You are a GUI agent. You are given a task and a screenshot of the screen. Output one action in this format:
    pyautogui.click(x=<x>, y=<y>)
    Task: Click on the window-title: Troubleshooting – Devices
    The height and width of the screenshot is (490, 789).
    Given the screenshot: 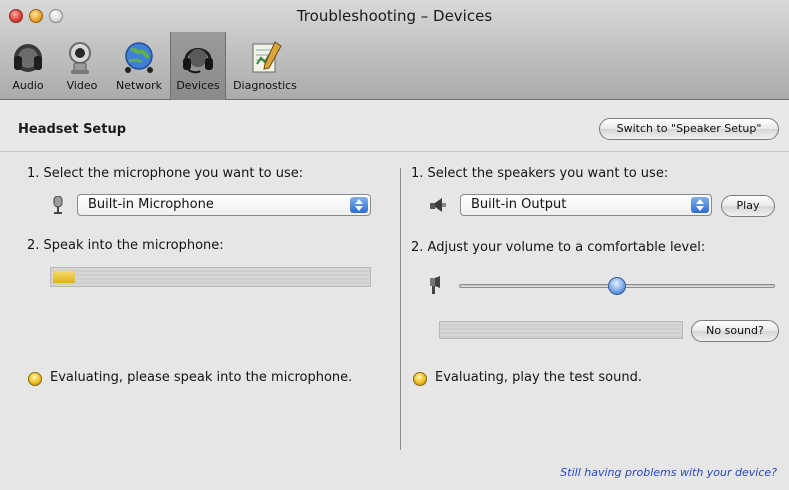 What is the action you would take?
    pyautogui.click(x=394, y=16)
    